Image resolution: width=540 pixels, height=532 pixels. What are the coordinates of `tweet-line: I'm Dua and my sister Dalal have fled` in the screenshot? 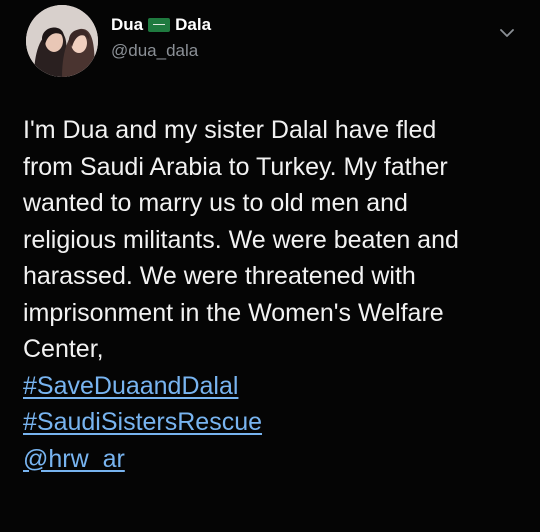 It's located at (230, 130).